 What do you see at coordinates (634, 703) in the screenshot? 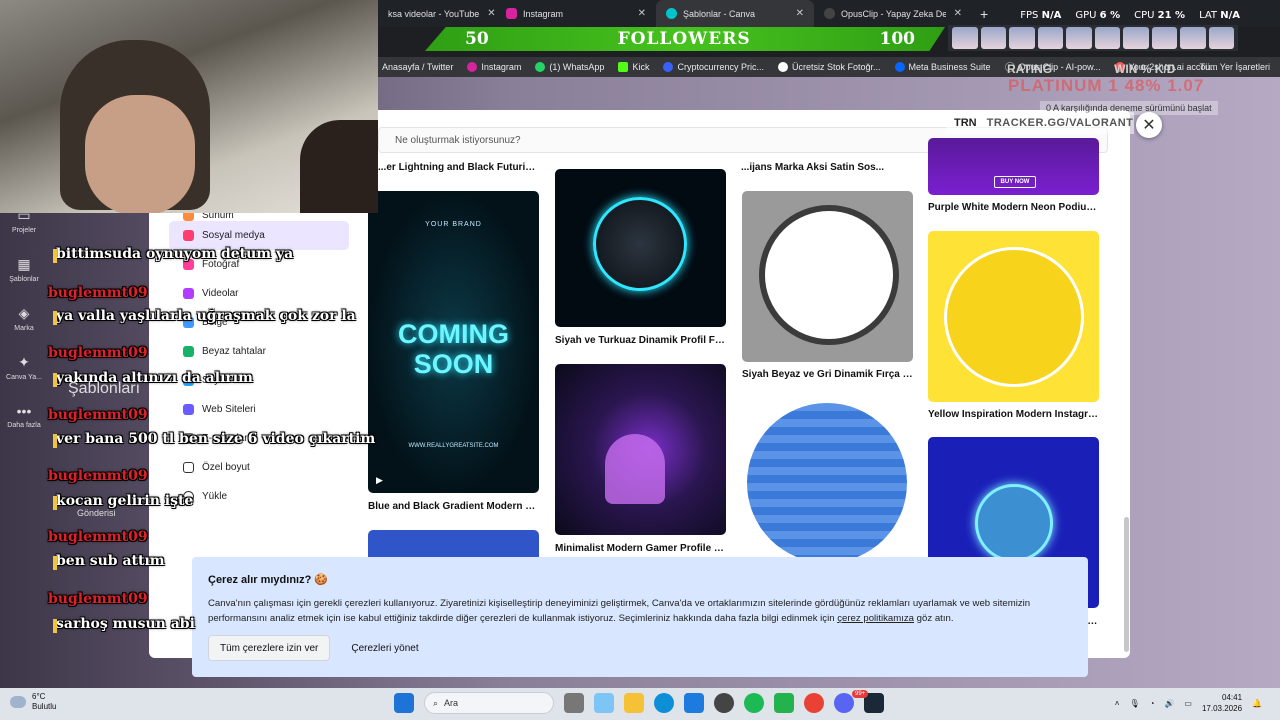
I see `file-explorer-icon` at bounding box center [634, 703].